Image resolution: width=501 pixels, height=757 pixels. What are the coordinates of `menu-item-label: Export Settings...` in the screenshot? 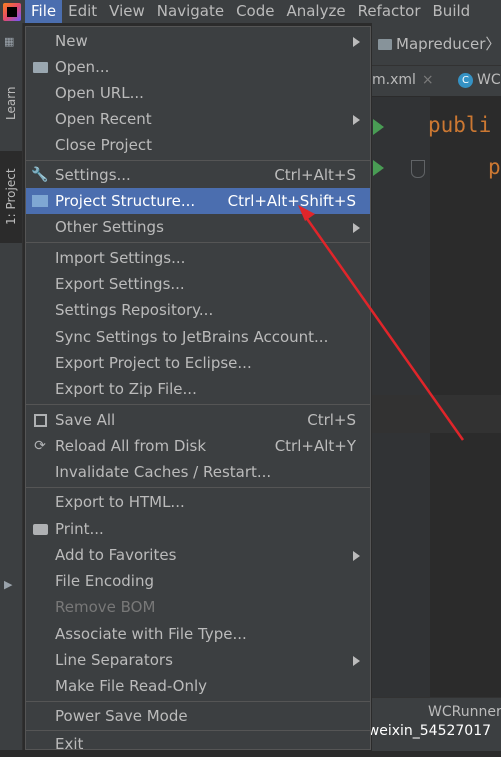 It's located at (120, 284).